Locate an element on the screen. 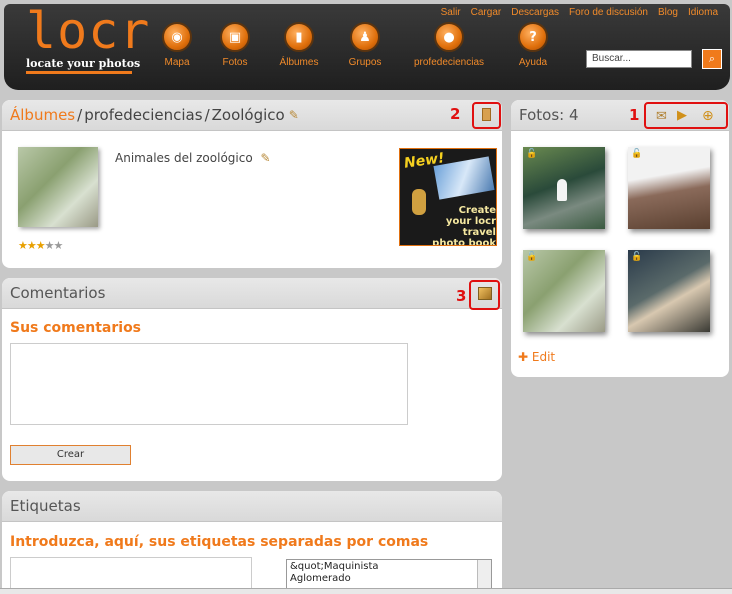 Image resolution: width=732 pixels, height=594 pixels. album-description: Animales del zoológico ✎ is located at coordinates (193, 158).